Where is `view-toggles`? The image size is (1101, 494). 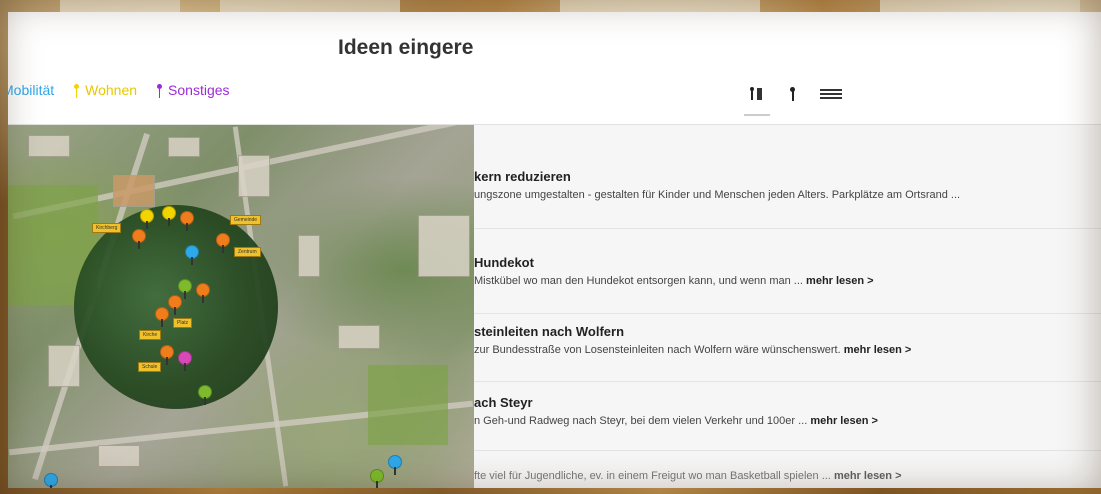 view-toggles is located at coordinates (793, 100).